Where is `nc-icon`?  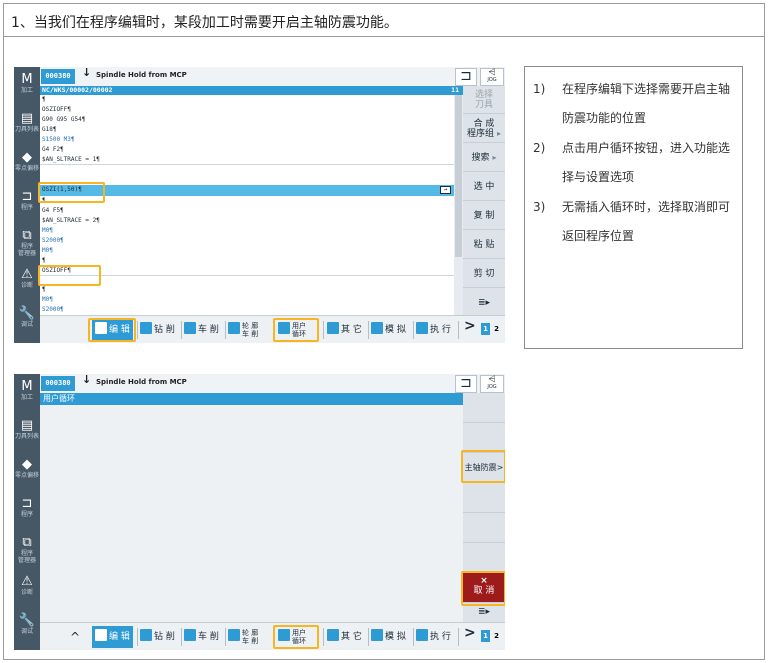 nc-icon is located at coordinates (333, 328).